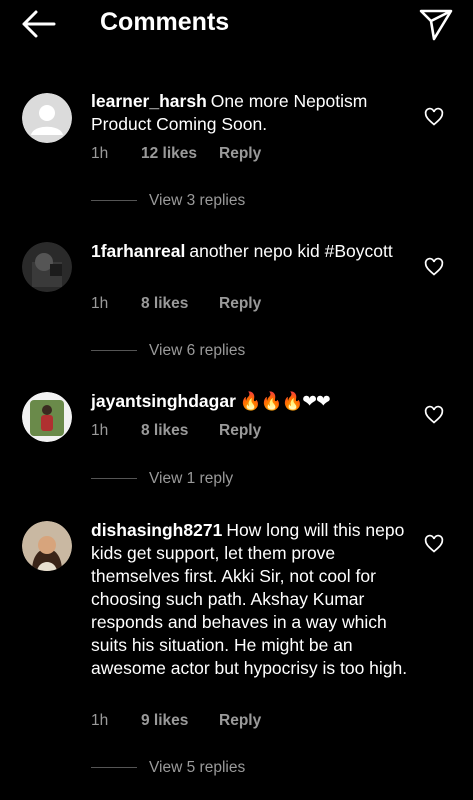  What do you see at coordinates (191, 478) in the screenshot?
I see `view-replies-label: View 1 reply` at bounding box center [191, 478].